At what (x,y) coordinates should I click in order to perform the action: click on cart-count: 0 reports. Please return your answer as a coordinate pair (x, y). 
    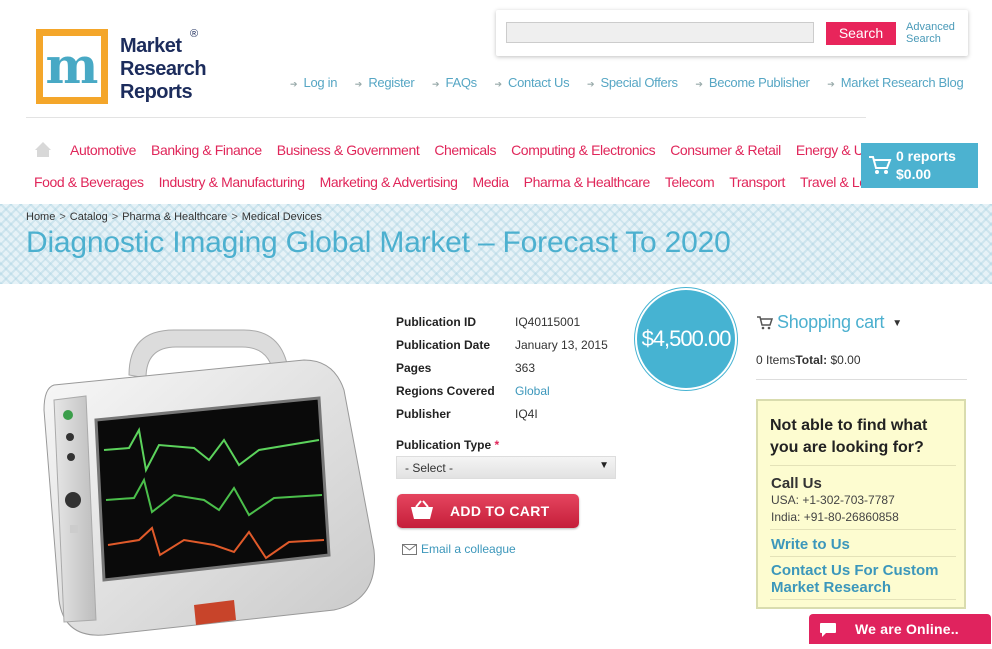
    Looking at the image, I should click on (926, 156).